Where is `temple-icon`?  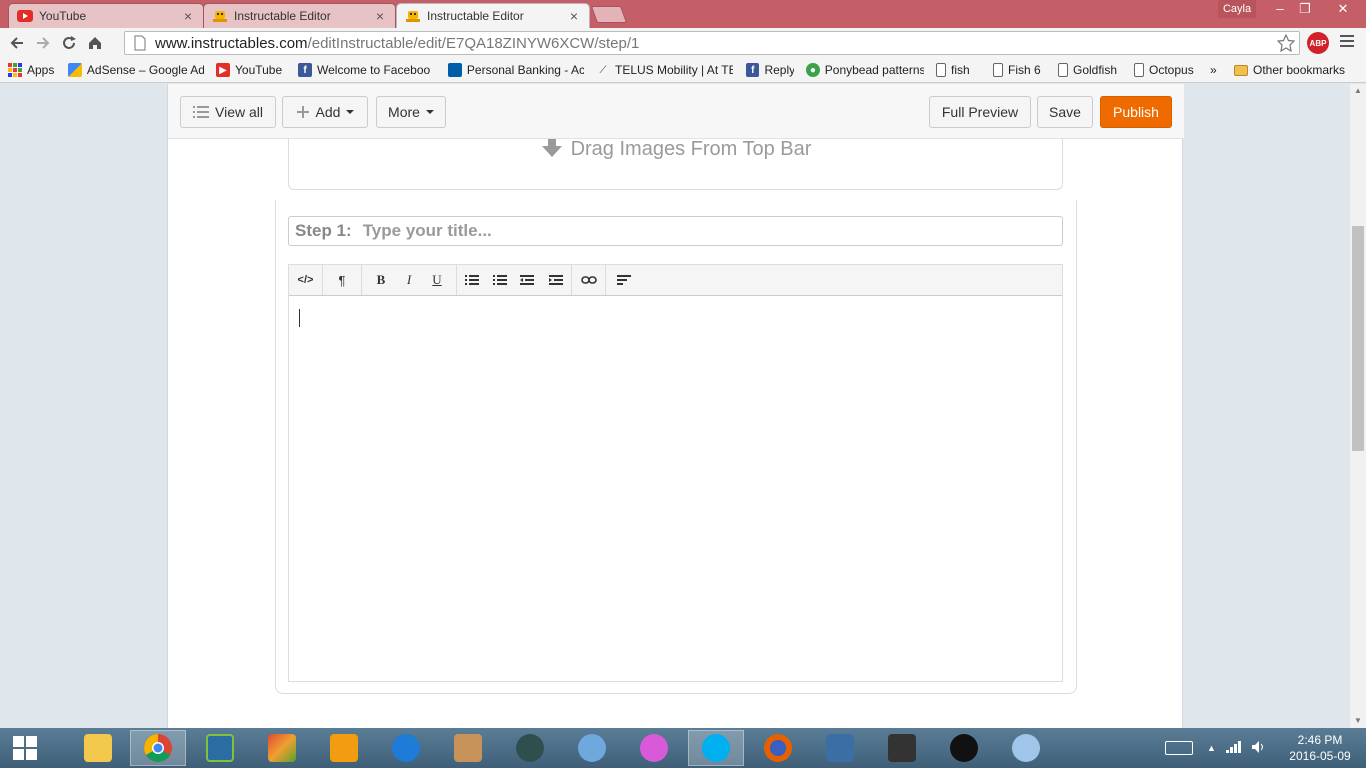
temple-icon is located at coordinates (468, 748).